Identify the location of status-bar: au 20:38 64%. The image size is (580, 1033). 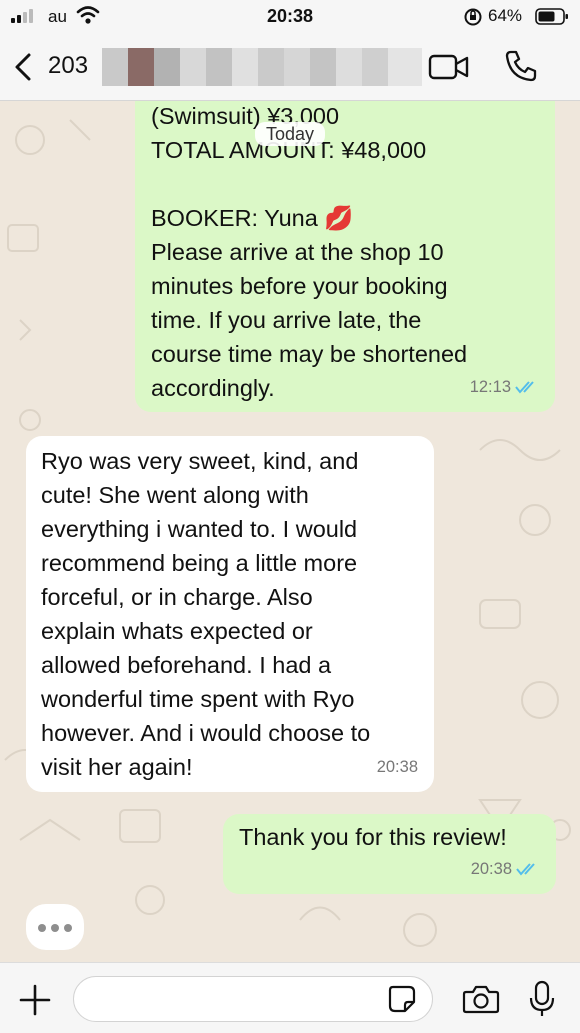
(290, 17).